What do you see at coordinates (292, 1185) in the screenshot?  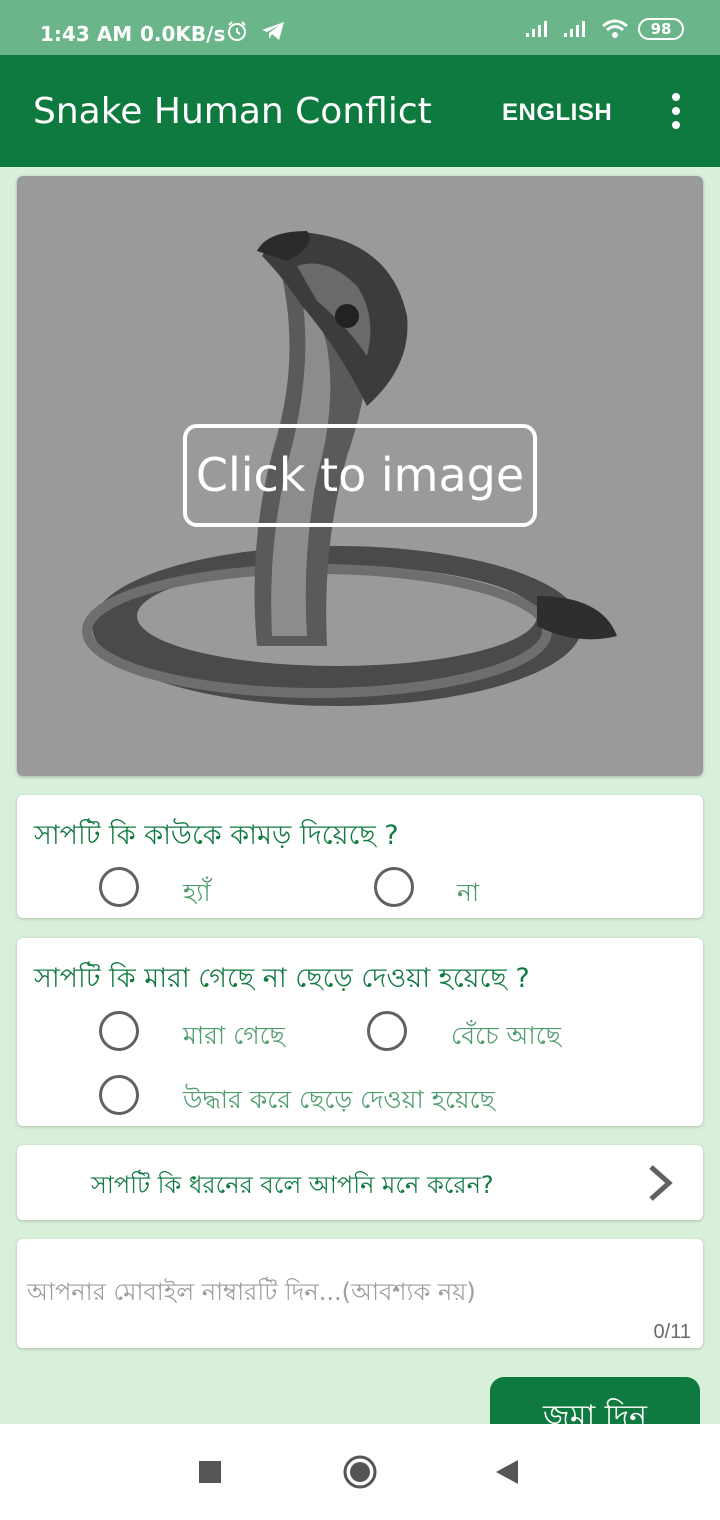 I see `snake-type-label: সাপটি কি ধরনের বলে আপনি মনে করেন?` at bounding box center [292, 1185].